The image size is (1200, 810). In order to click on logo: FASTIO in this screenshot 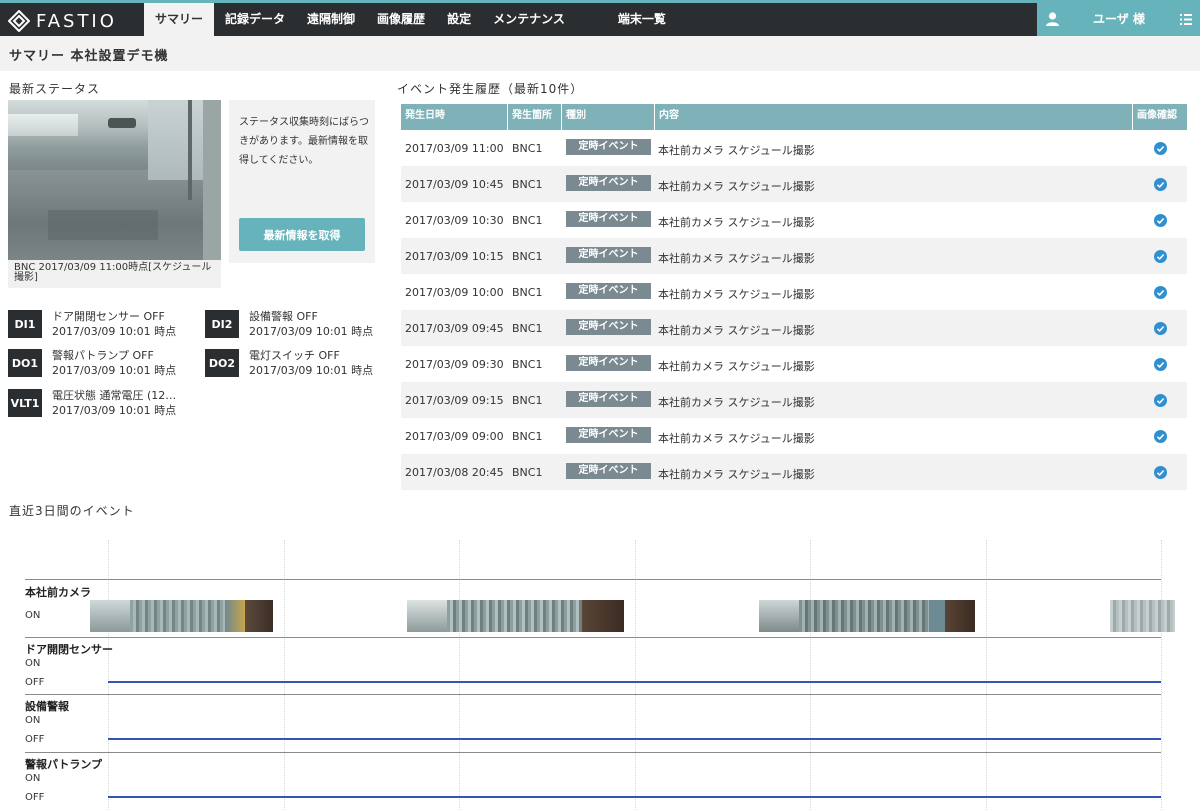, I will do `click(62, 21)`.